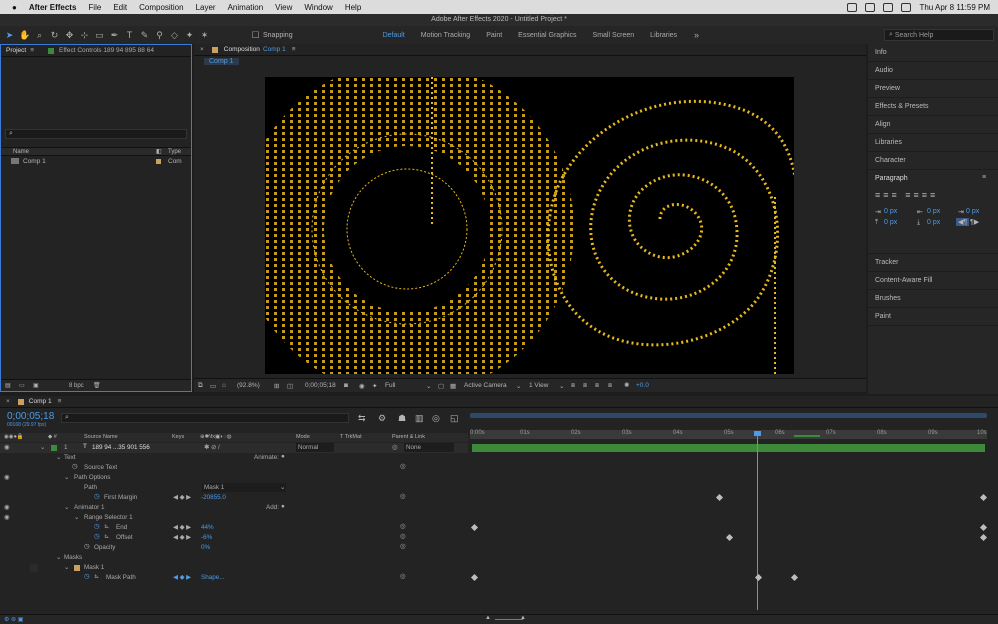  I want to click on end-value: 44%, so click(207, 527).